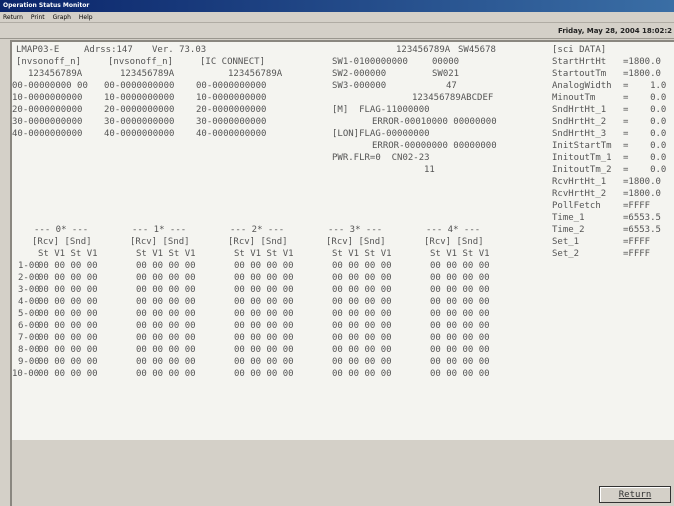 The image size is (674, 506). What do you see at coordinates (337, 31) in the screenshot?
I see `date-bar: Friday, May 28, 2004 18:02:2` at bounding box center [337, 31].